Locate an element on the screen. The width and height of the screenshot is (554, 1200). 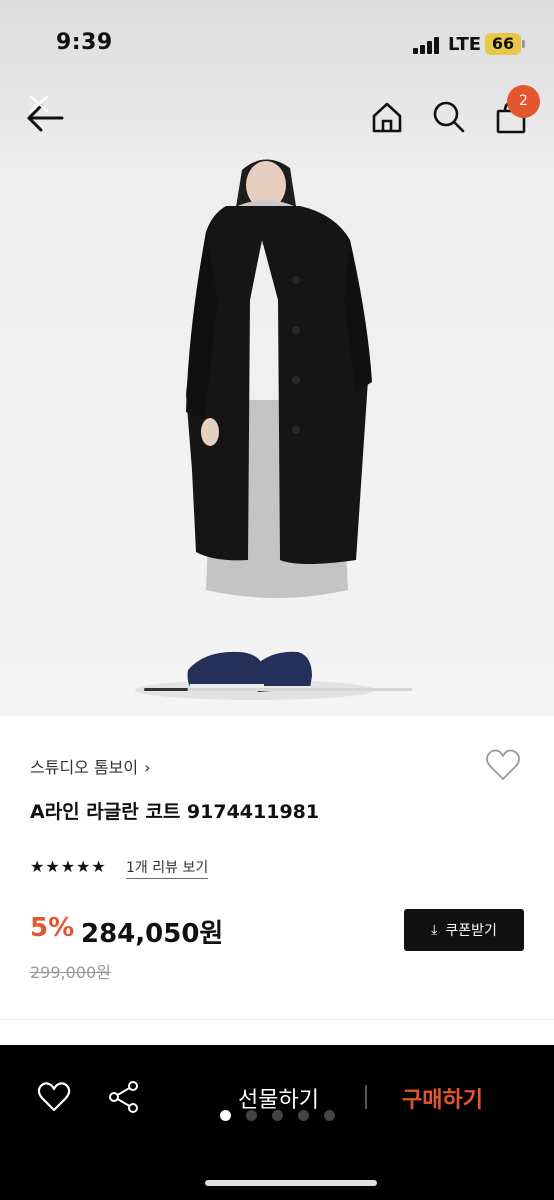
rating-stars: ★★★★★ is located at coordinates (68, 866).